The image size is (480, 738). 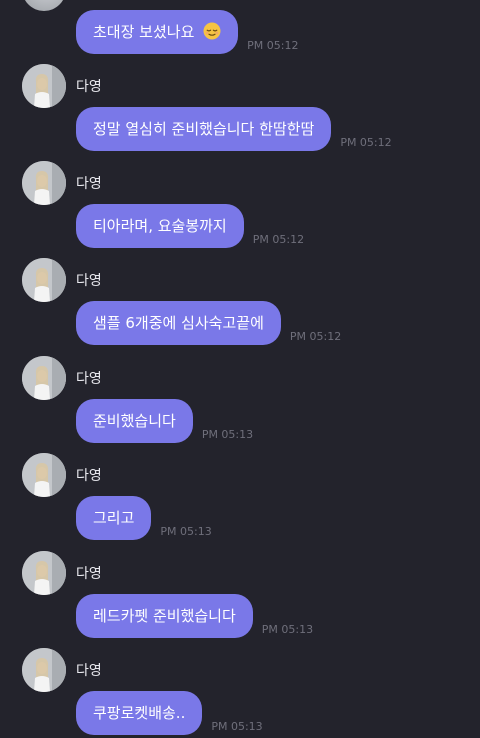 I want to click on message-row: 쿠팡로켓배송.. PM 05:13, so click(x=169, y=713).